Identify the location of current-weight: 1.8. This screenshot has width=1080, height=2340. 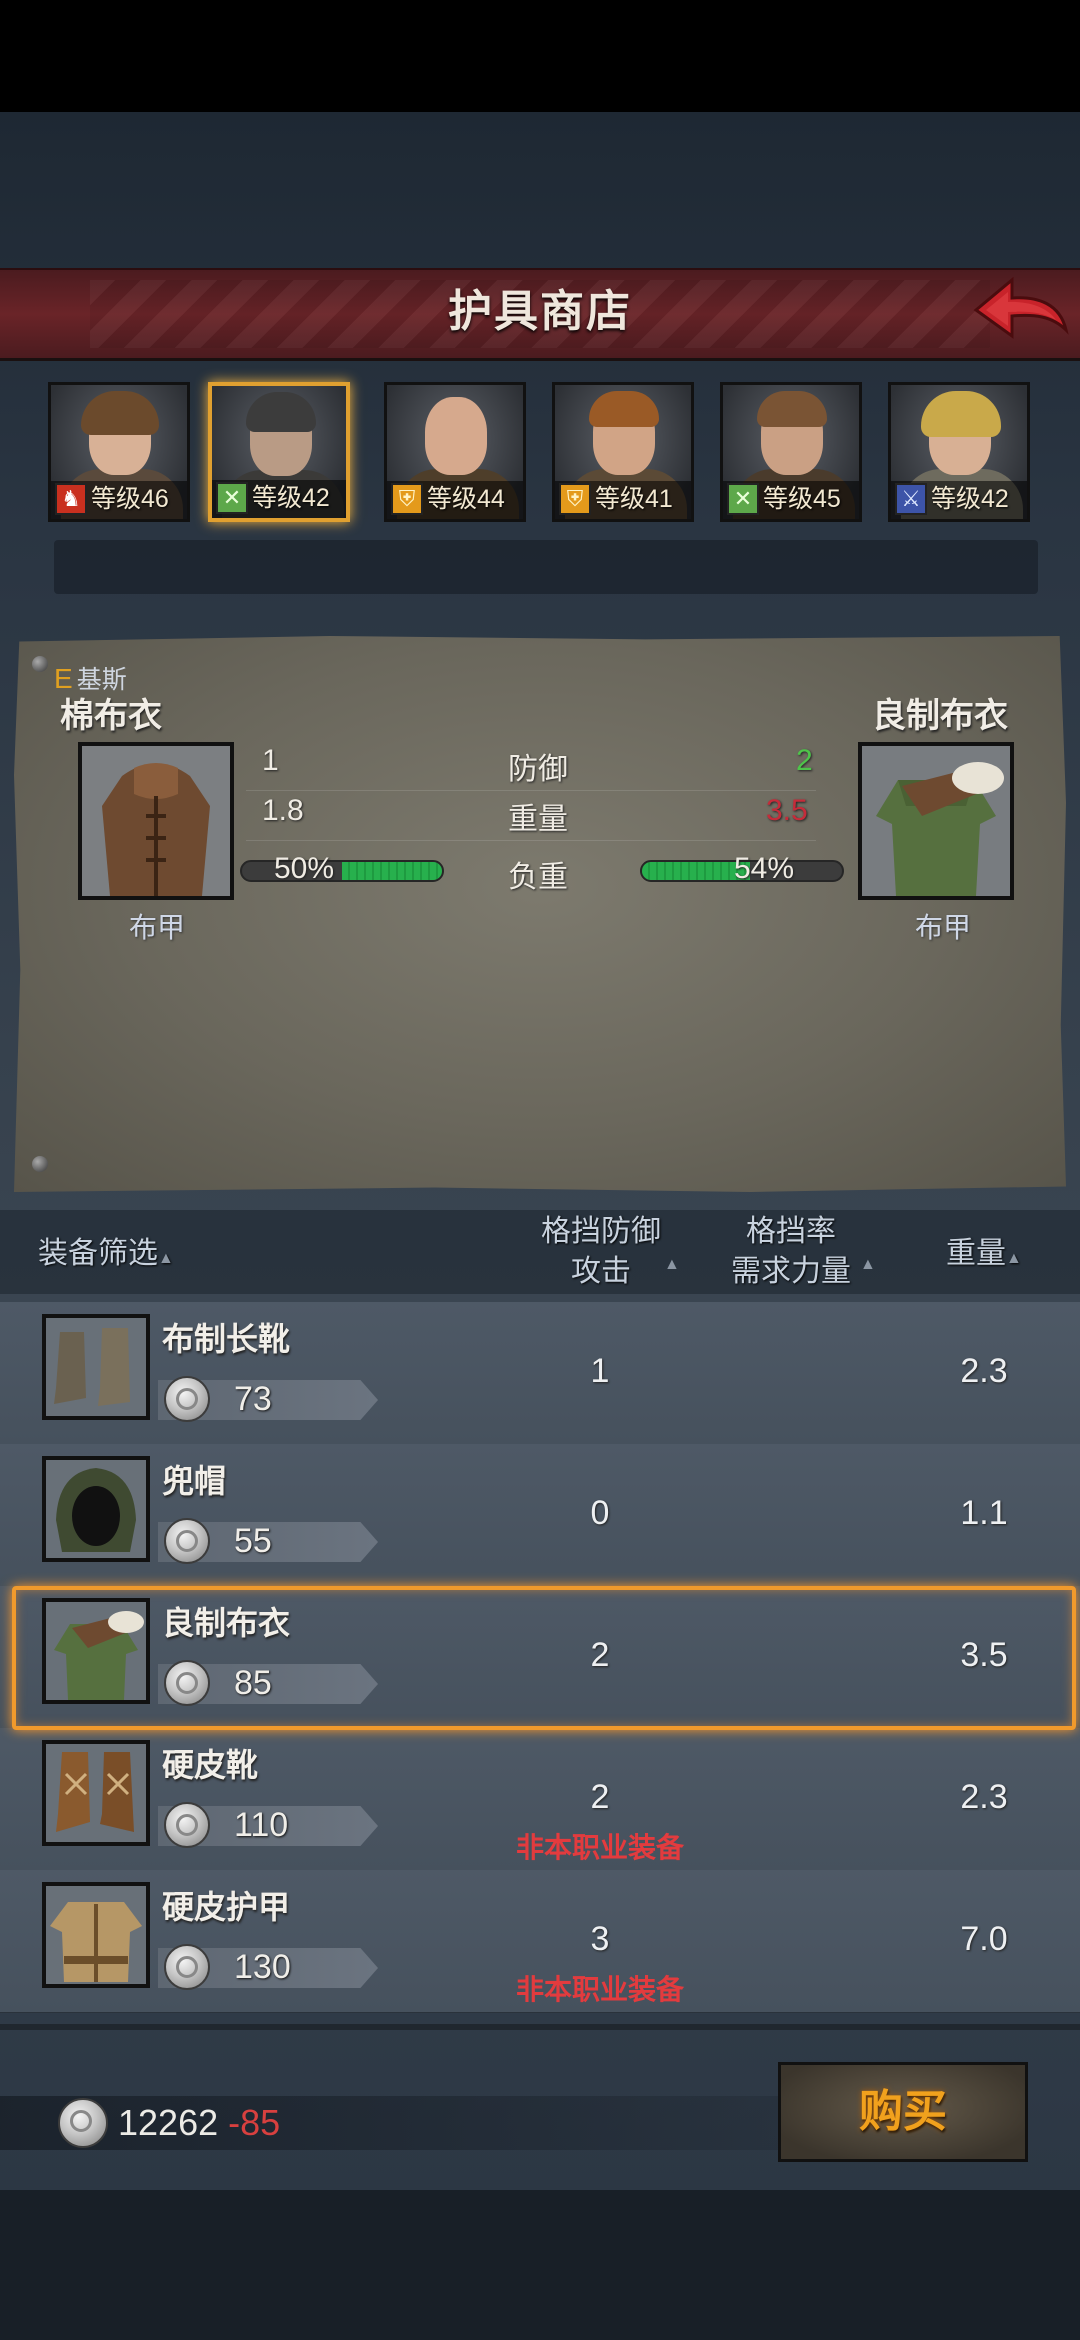
(283, 810).